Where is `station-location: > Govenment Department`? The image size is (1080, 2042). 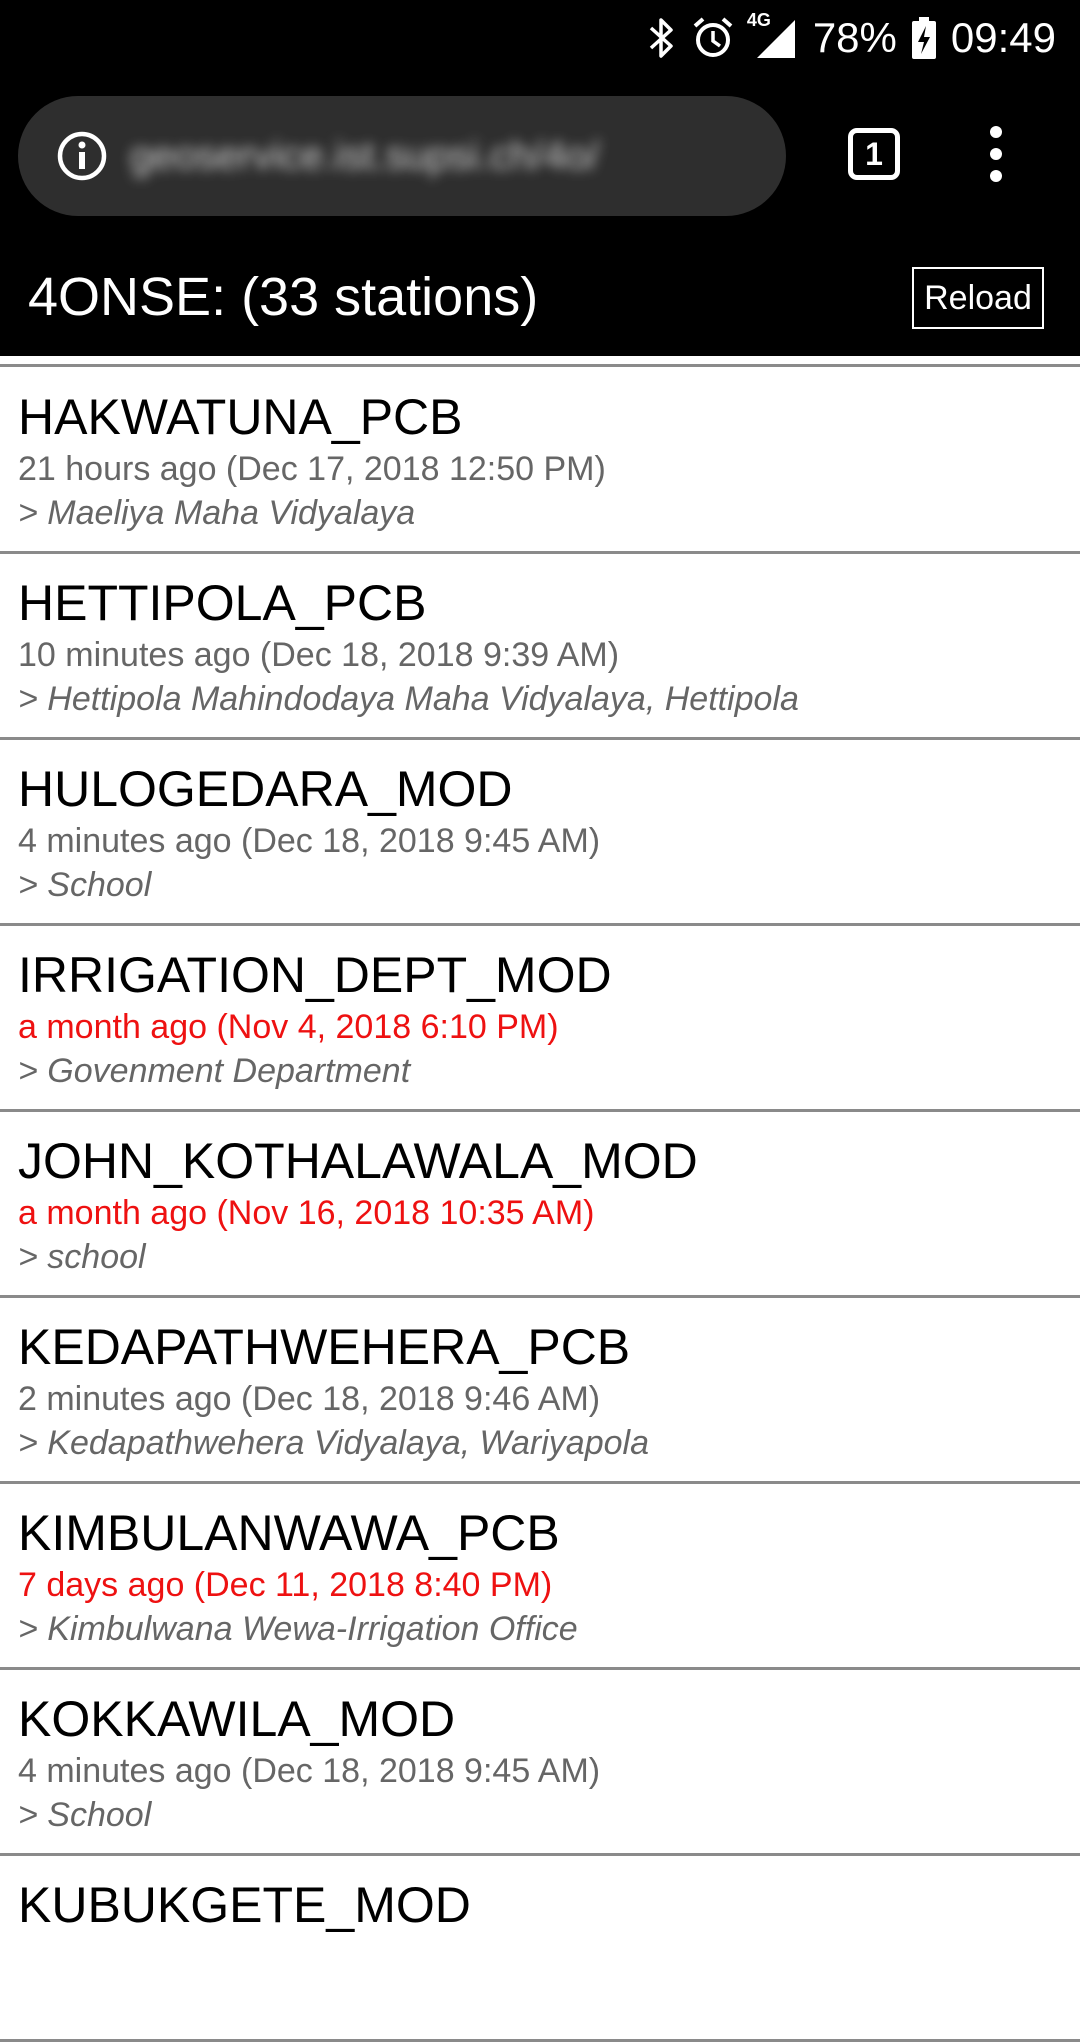 station-location: > Govenment Department is located at coordinates (214, 1071).